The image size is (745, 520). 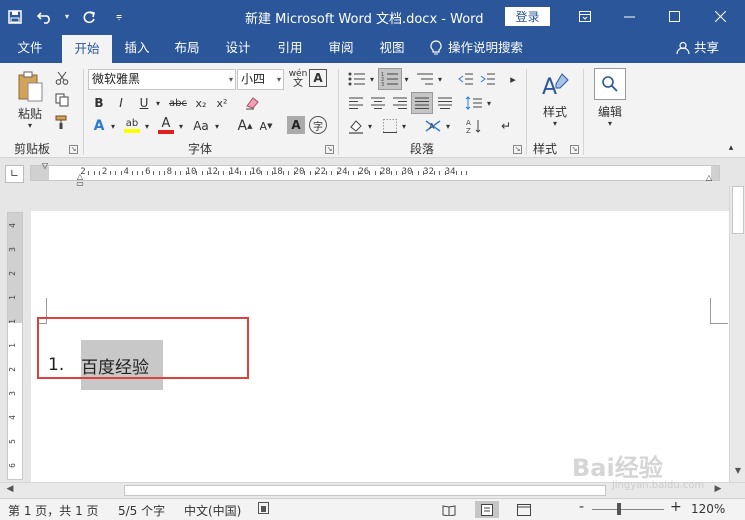 What do you see at coordinates (738, 210) in the screenshot?
I see `vertical-scroll-thumb` at bounding box center [738, 210].